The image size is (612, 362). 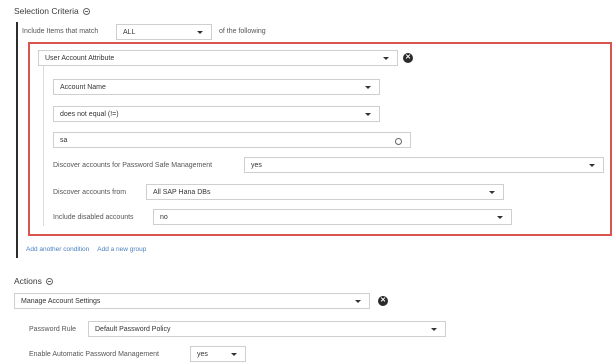 I want to click on auto-mgmt-label: Enable Automatic Password Management, so click(x=94, y=354).